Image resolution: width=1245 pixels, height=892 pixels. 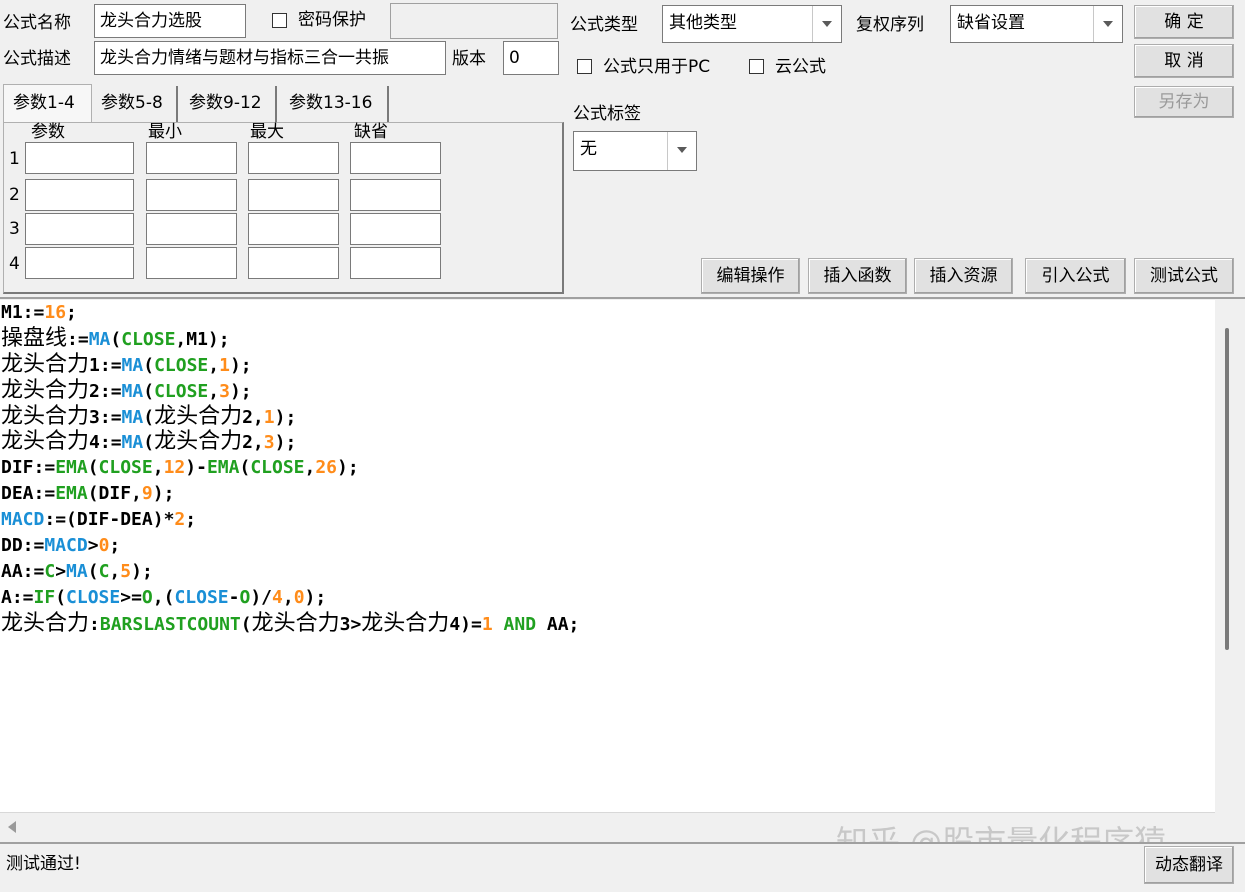 I want to click on param3-default-input, so click(x=395, y=229).